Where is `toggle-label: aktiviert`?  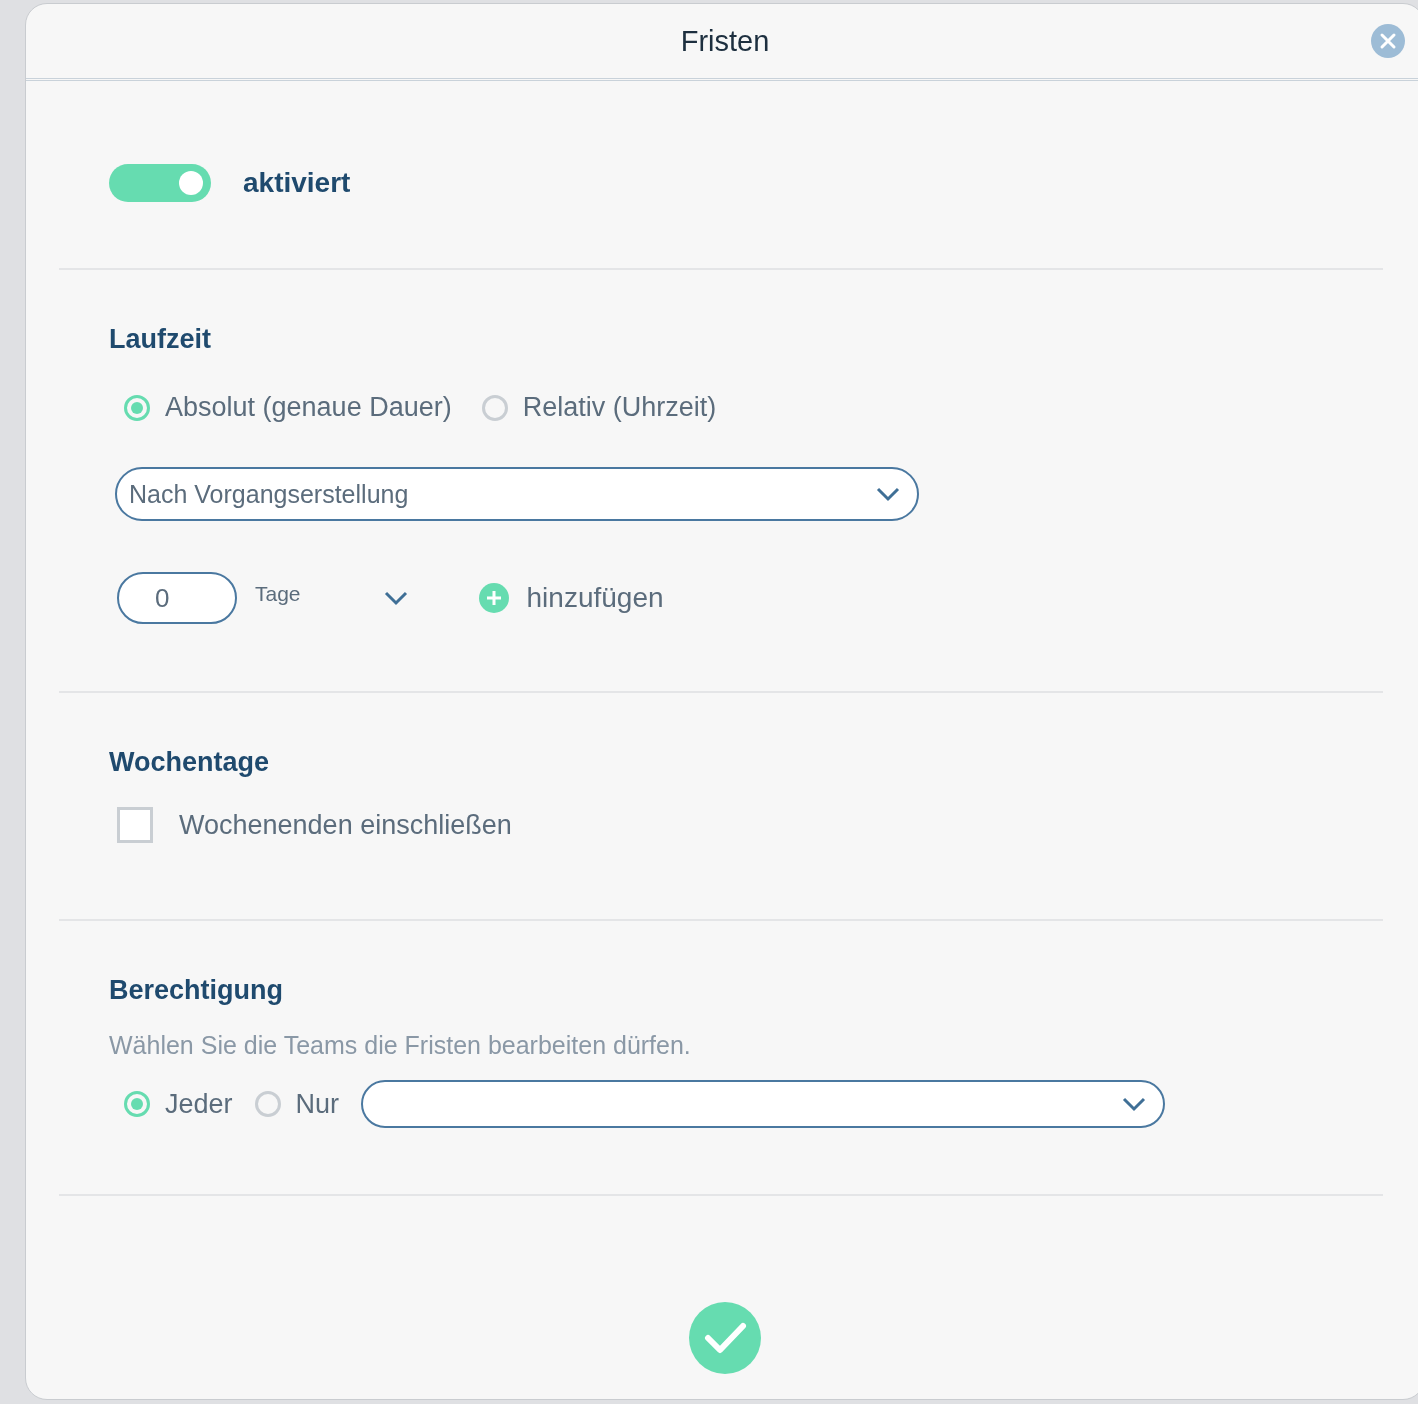 toggle-label: aktiviert is located at coordinates (297, 183).